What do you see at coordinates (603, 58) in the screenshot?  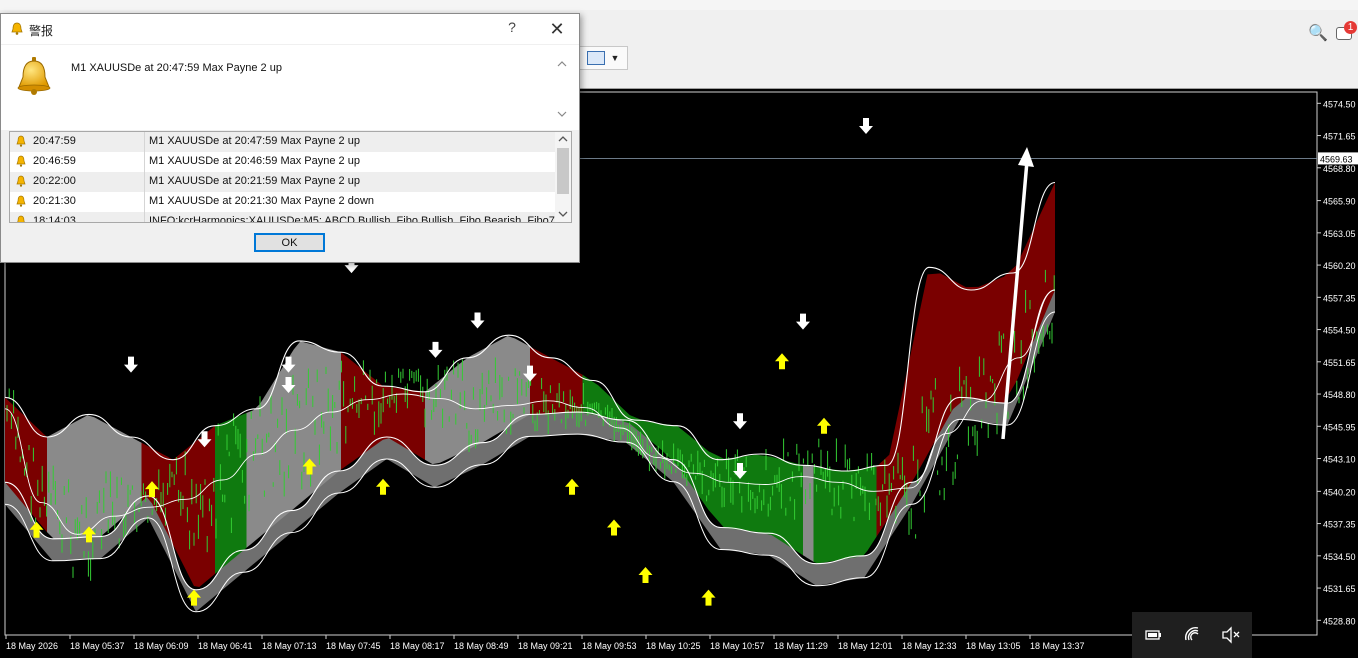 I see `chart-template-dropdown: ▼` at bounding box center [603, 58].